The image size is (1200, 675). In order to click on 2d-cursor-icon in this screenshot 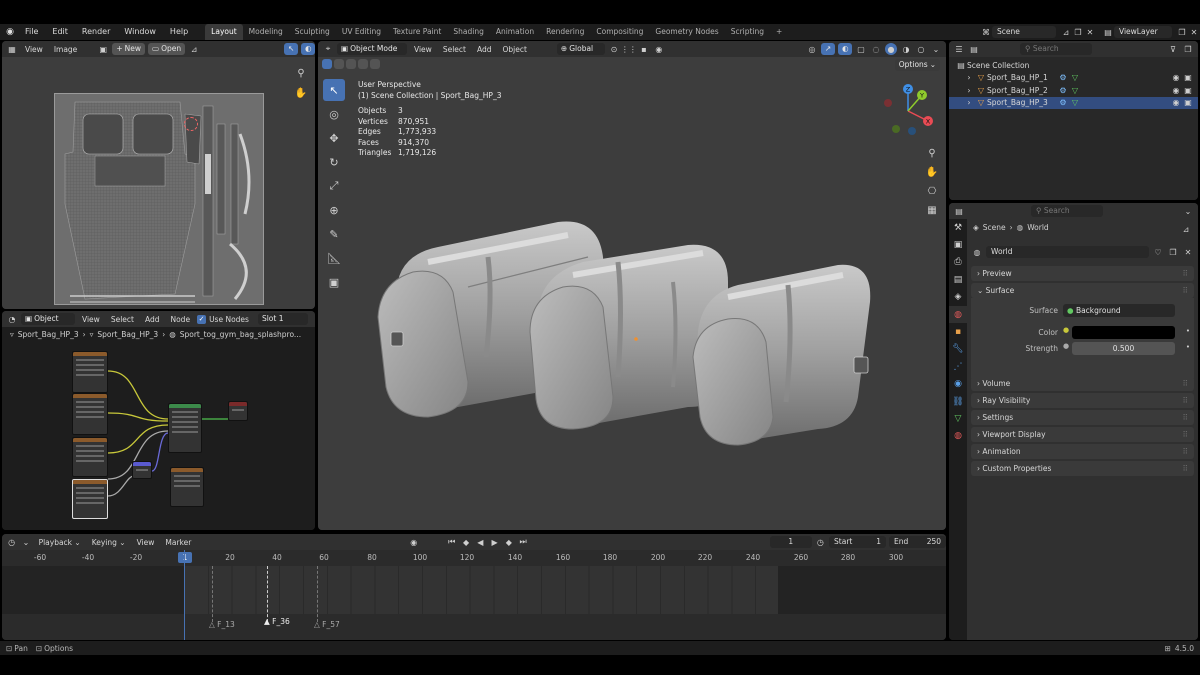, I will do `click(191, 124)`.